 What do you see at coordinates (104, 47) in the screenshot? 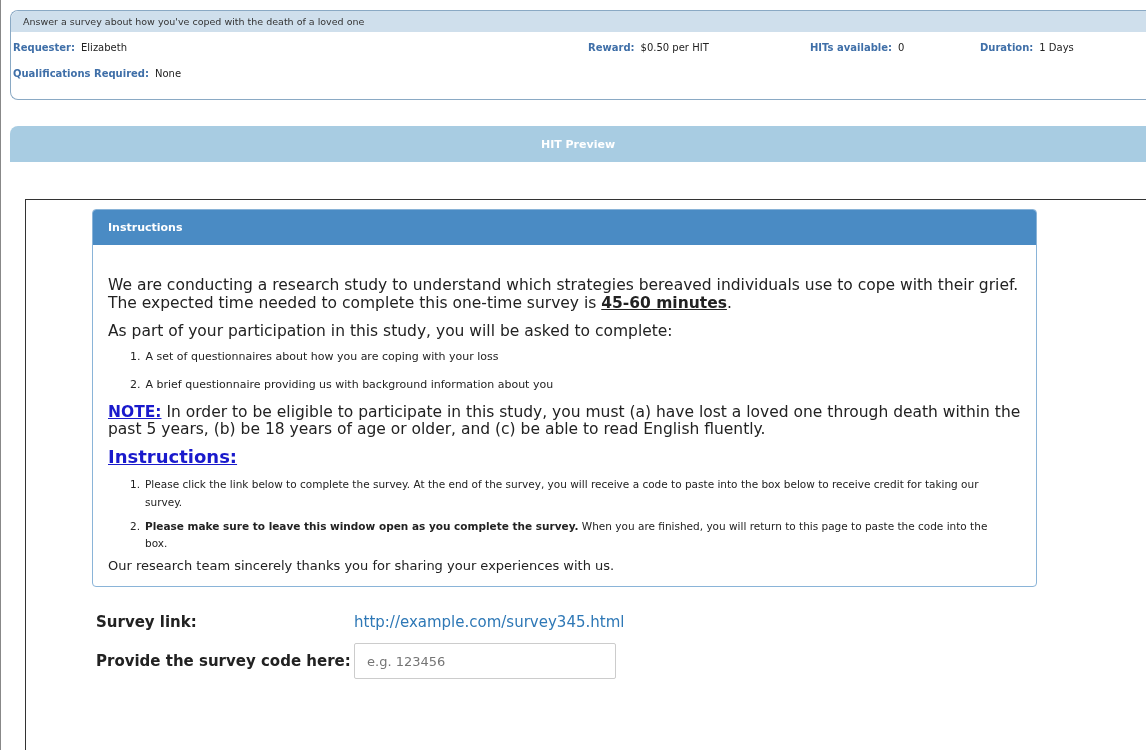
I see `field-value: Elizabeth` at bounding box center [104, 47].